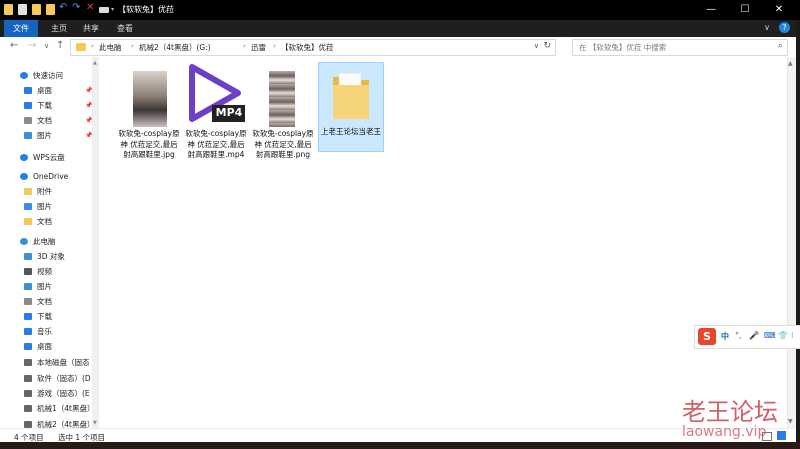  I want to click on nav-scroll-up-icon: ▲, so click(95, 63).